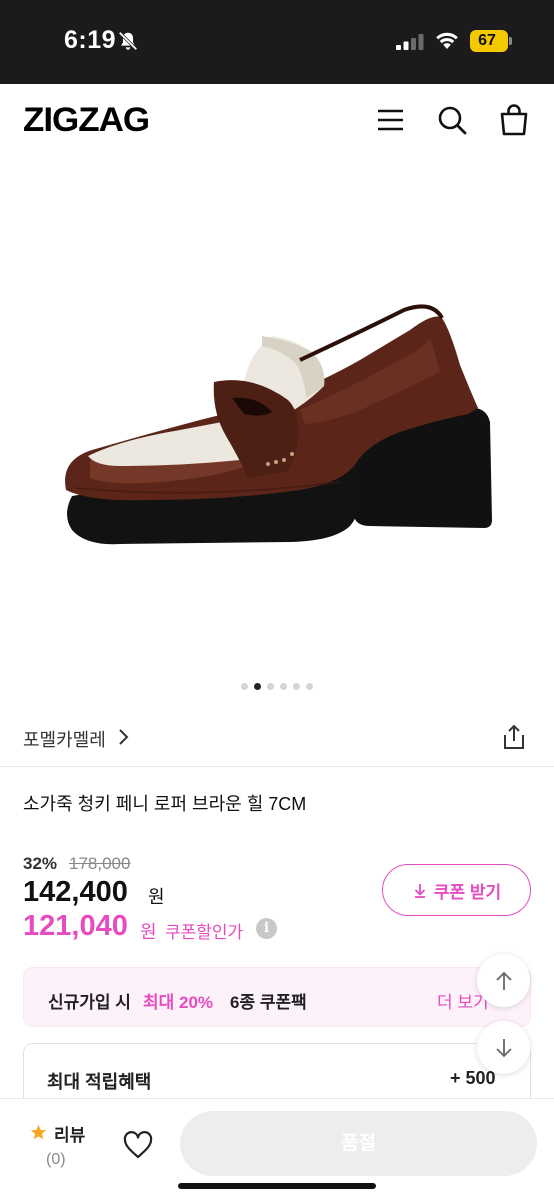 The width and height of the screenshot is (554, 1200). I want to click on shopping-bag-icon, so click(514, 120).